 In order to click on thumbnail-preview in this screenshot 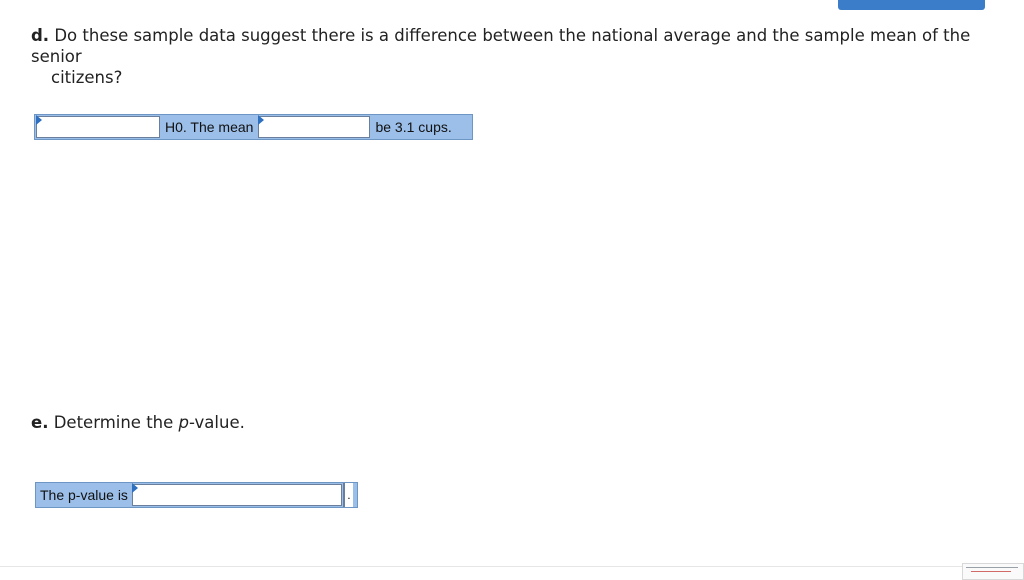, I will do `click(993, 571)`.